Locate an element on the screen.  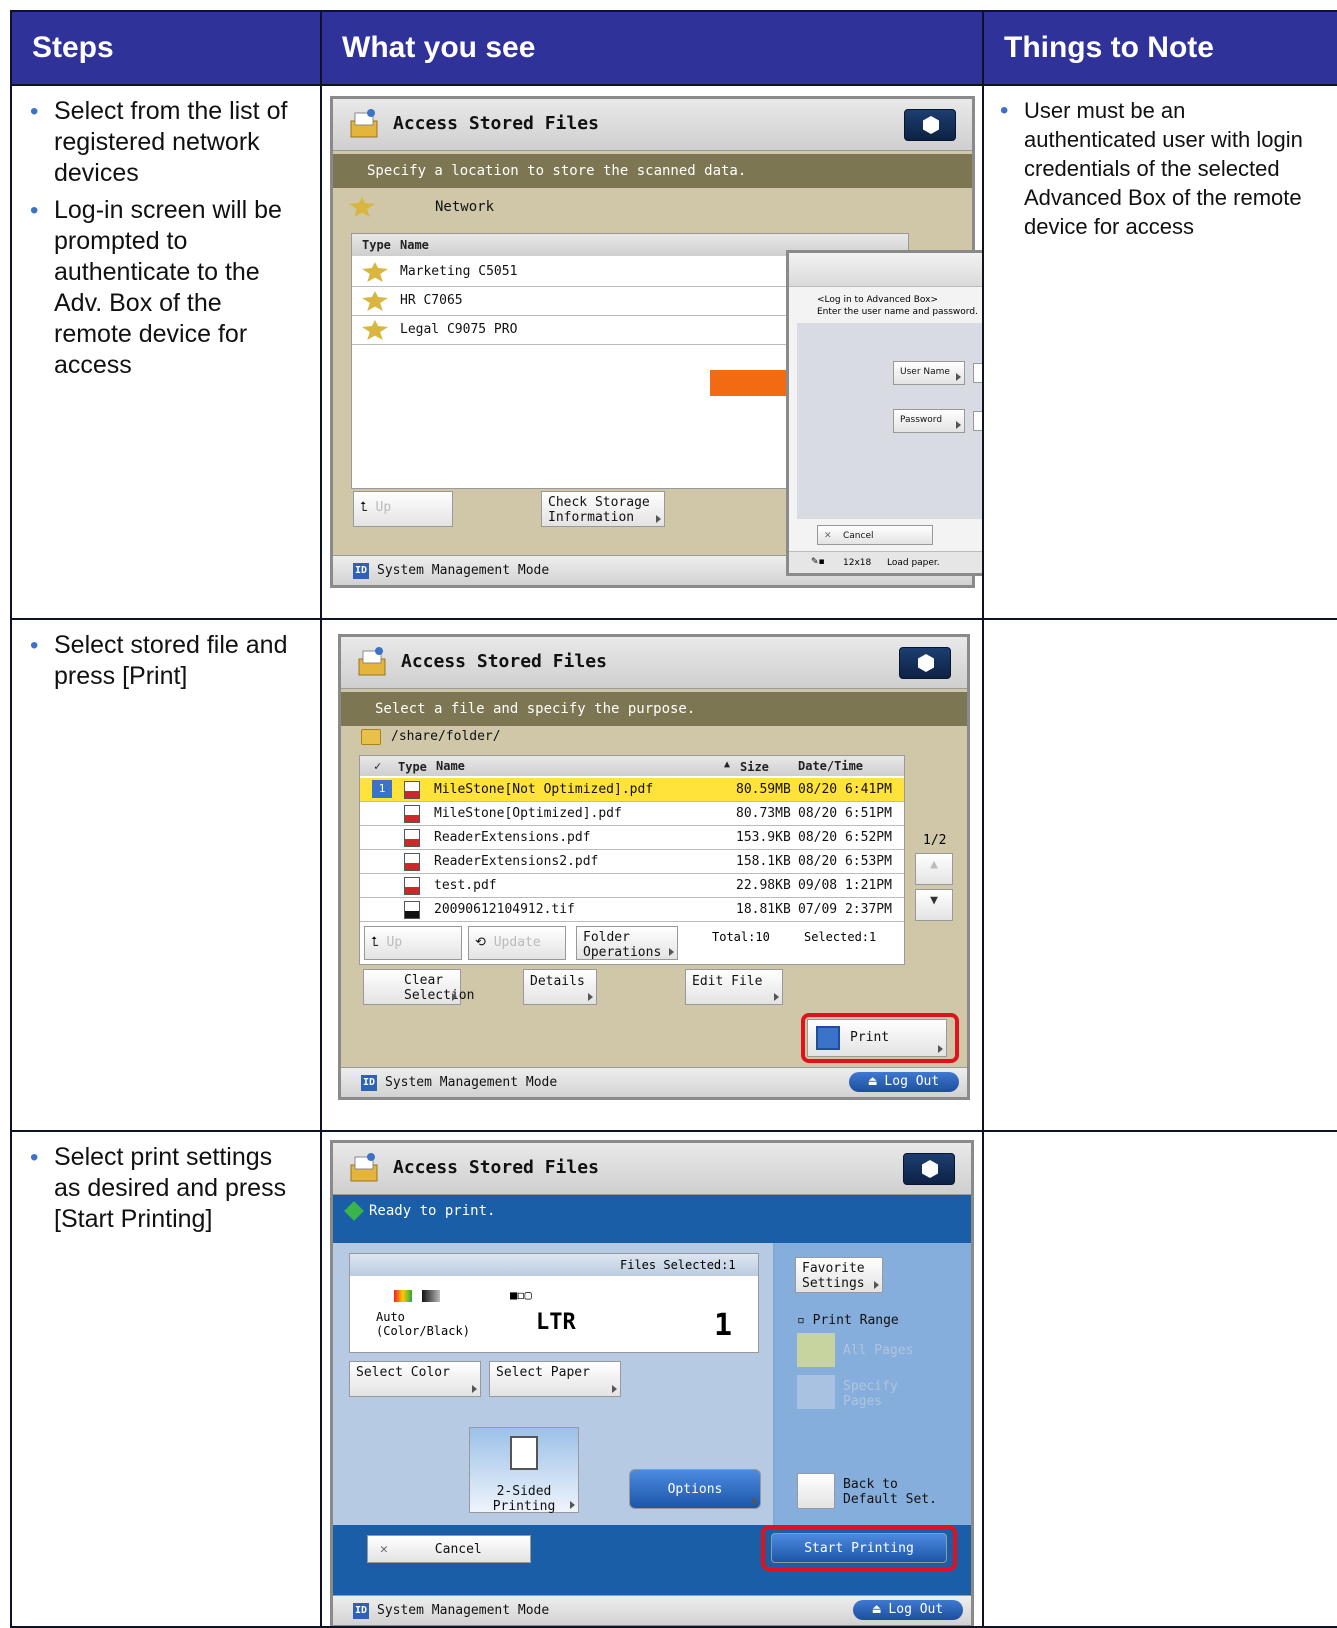
check-icon: ✓ is located at coordinates (378, 766).